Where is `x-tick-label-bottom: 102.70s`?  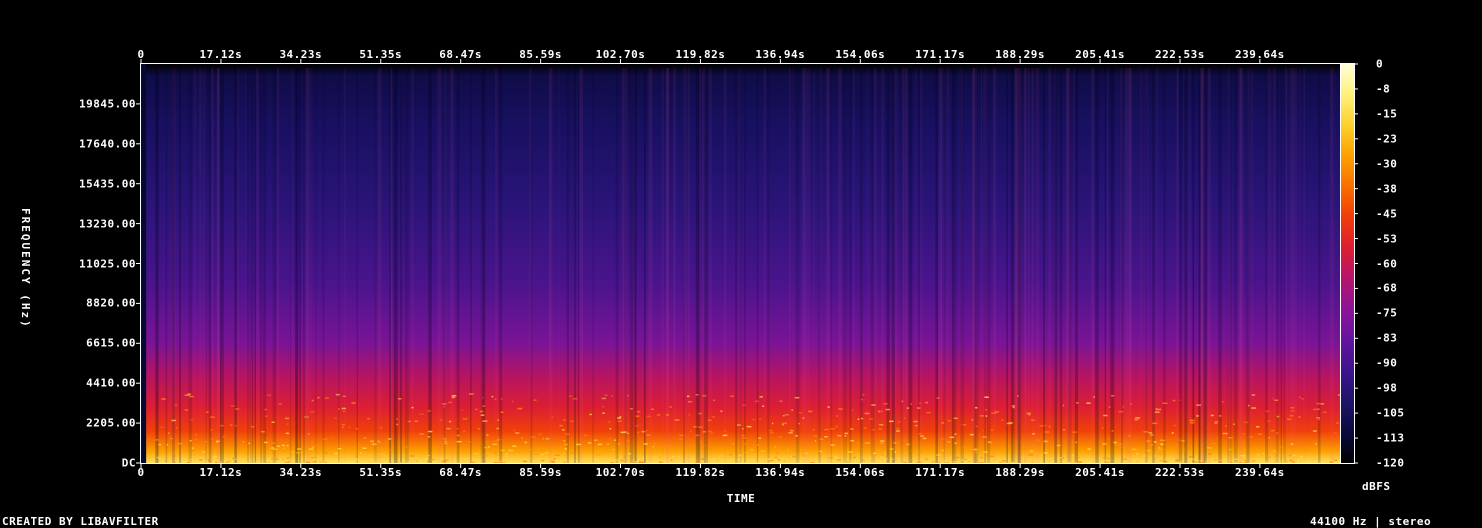 x-tick-label-bottom: 102.70s is located at coordinates (620, 472).